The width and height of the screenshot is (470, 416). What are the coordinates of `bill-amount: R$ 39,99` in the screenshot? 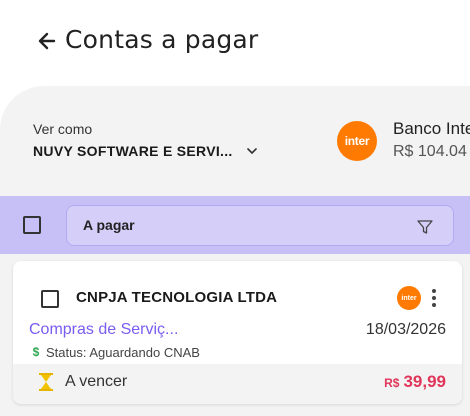 It's located at (415, 382).